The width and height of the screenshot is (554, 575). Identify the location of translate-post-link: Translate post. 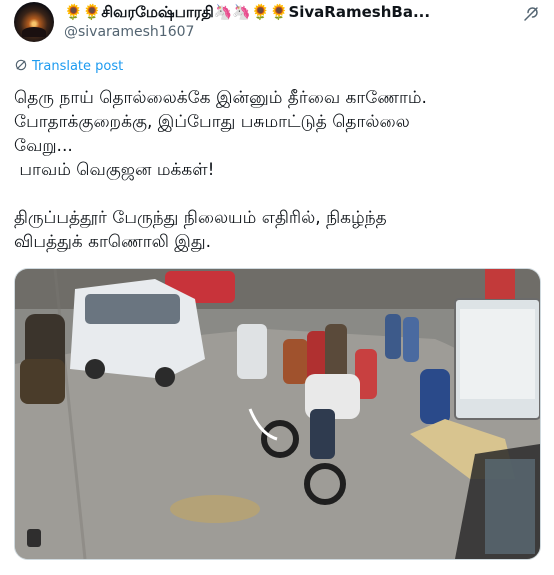
(68, 67).